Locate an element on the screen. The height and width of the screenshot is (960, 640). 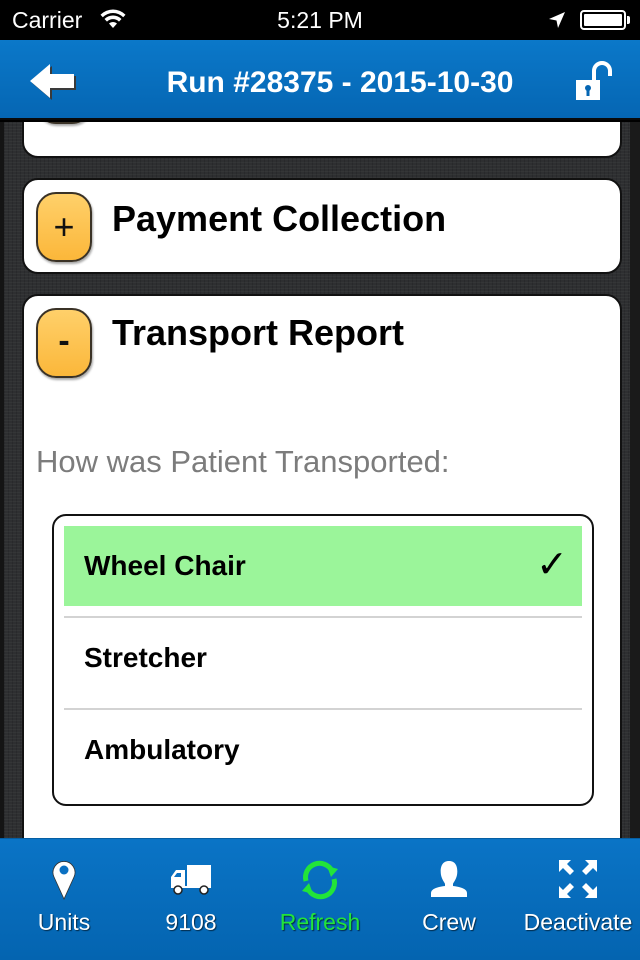
refresh-icon is located at coordinates (320, 880).